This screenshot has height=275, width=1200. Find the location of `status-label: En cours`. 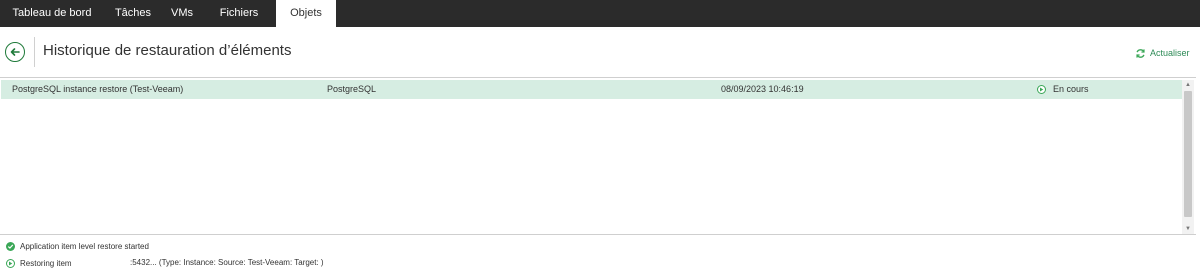

status-label: En cours is located at coordinates (1071, 89).